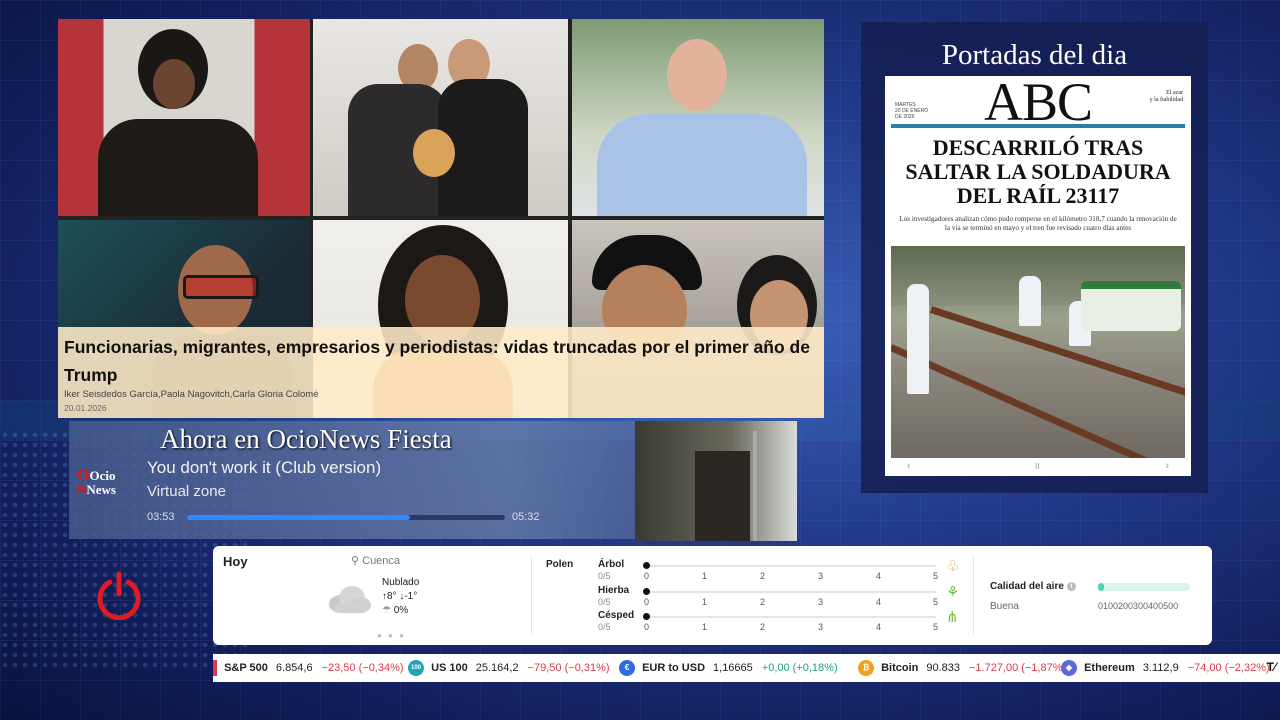  What do you see at coordinates (779, 595) in the screenshot?
I see `pollen-row-herb: Hierba 0/5 012345 ⚘` at bounding box center [779, 595].